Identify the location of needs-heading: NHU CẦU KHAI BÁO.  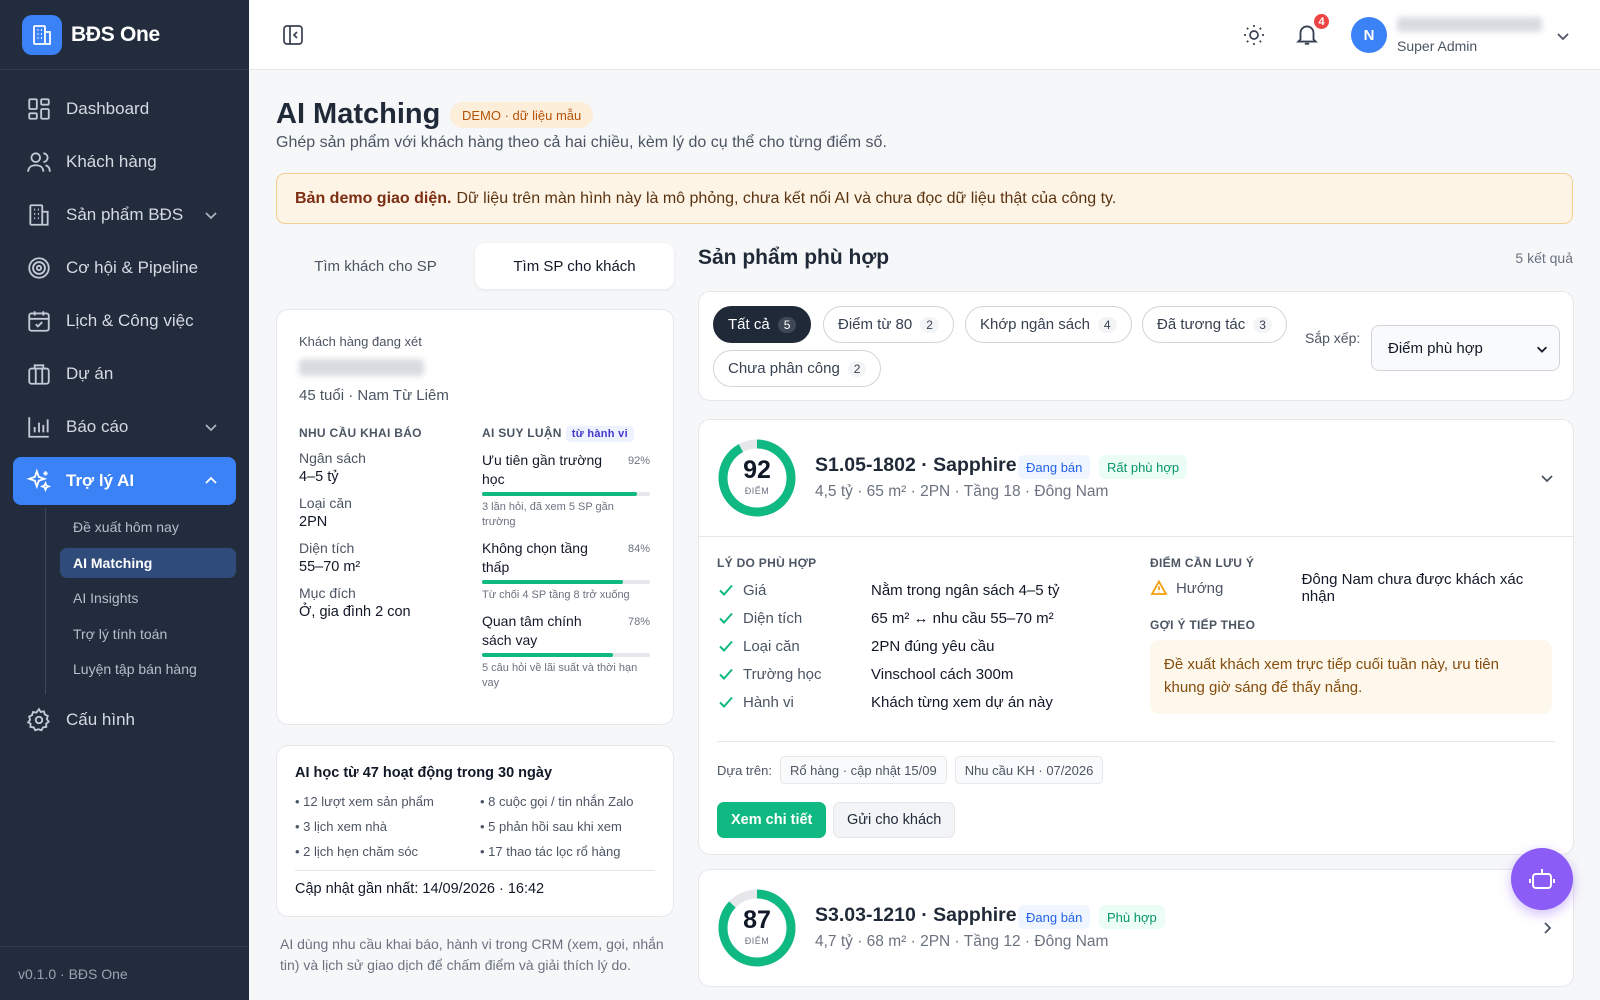
(360, 433).